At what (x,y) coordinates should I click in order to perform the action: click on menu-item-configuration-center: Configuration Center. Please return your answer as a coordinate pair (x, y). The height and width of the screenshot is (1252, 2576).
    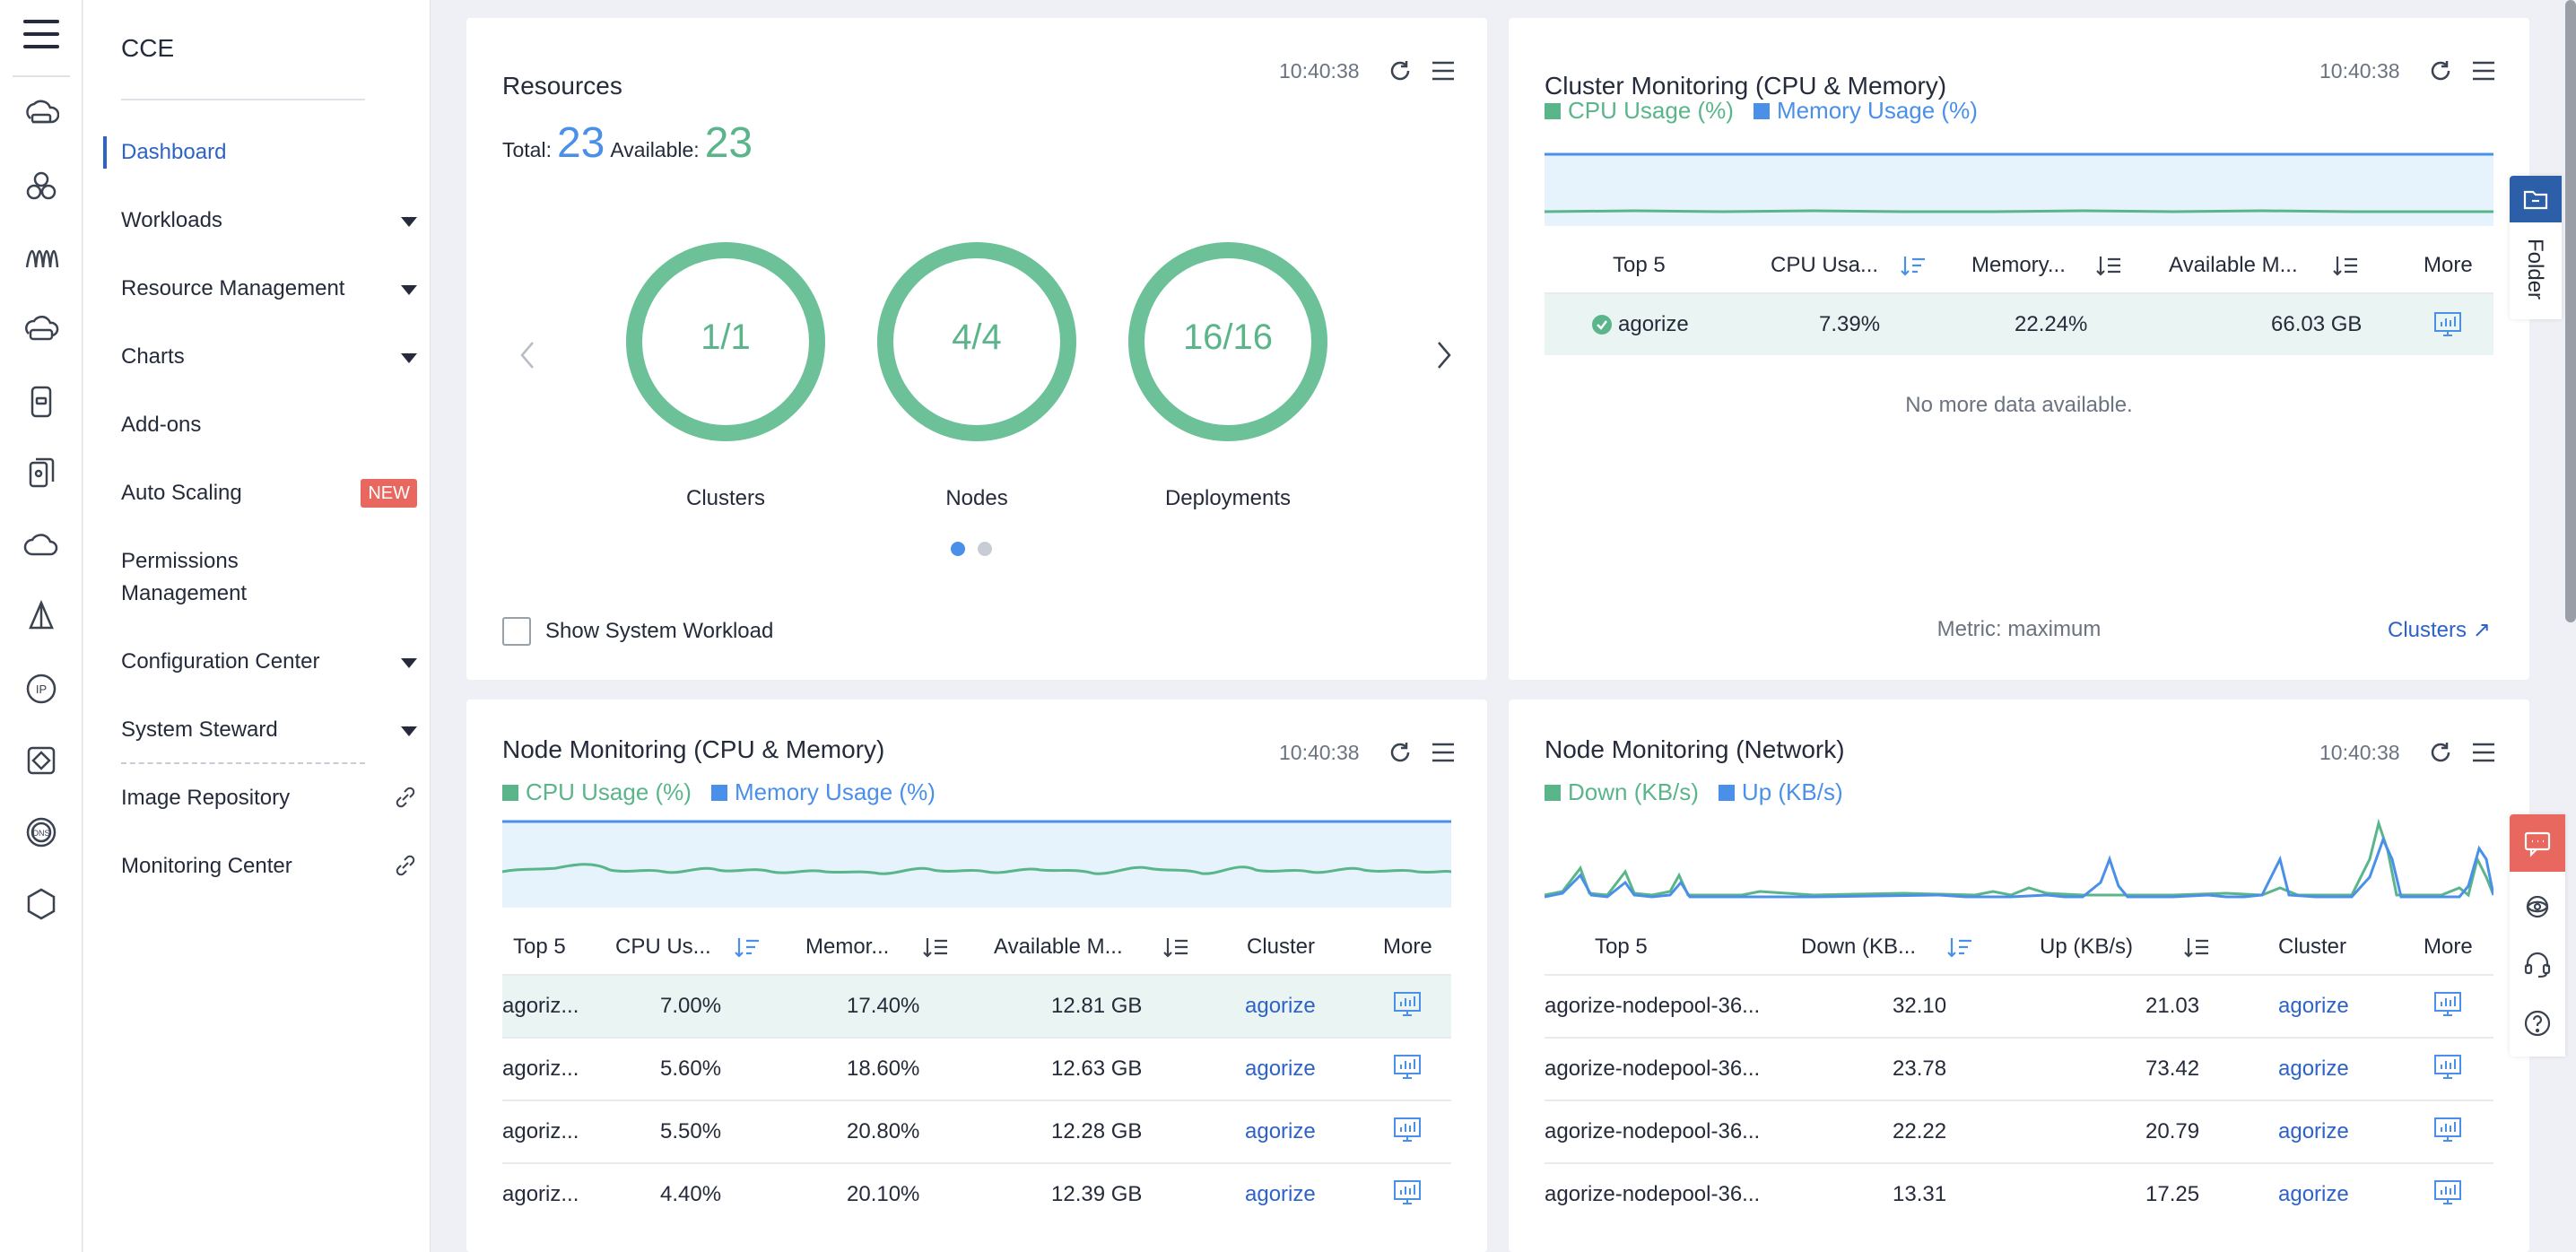
    Looking at the image, I should click on (269, 662).